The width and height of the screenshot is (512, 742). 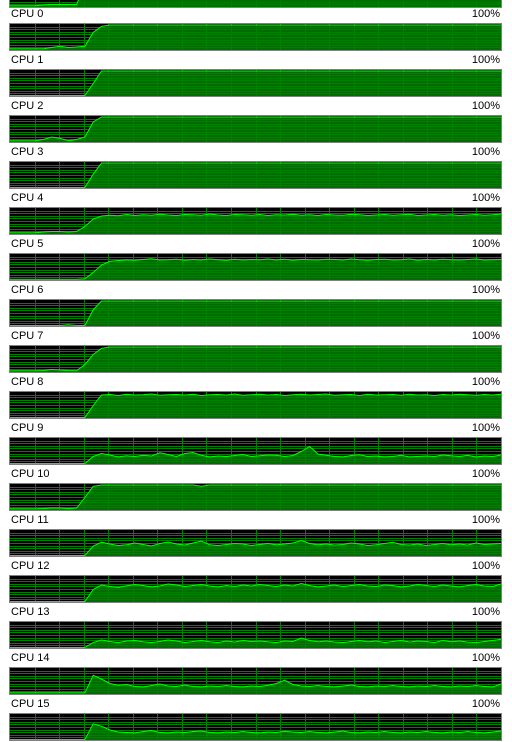 I want to click on cpu-label: CPU 0, so click(x=27, y=14).